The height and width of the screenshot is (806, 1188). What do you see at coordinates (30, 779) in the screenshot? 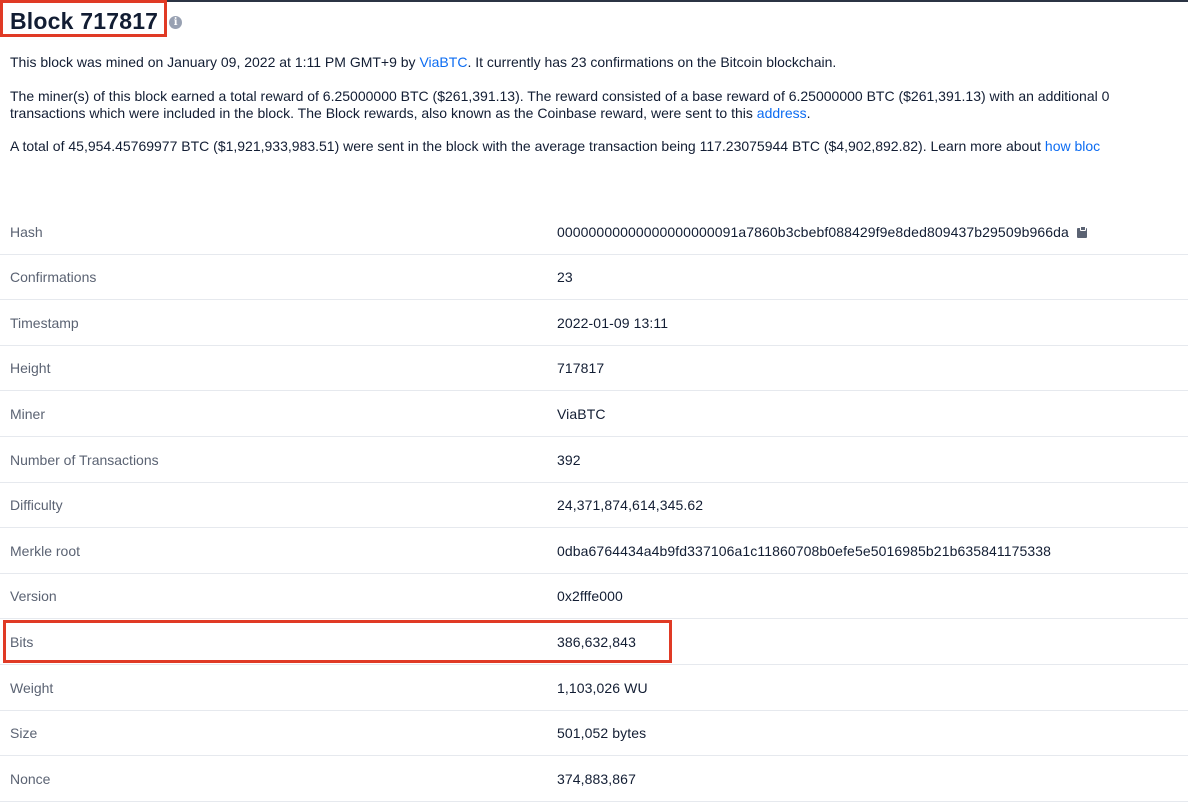
I see `row-label: Nonce` at bounding box center [30, 779].